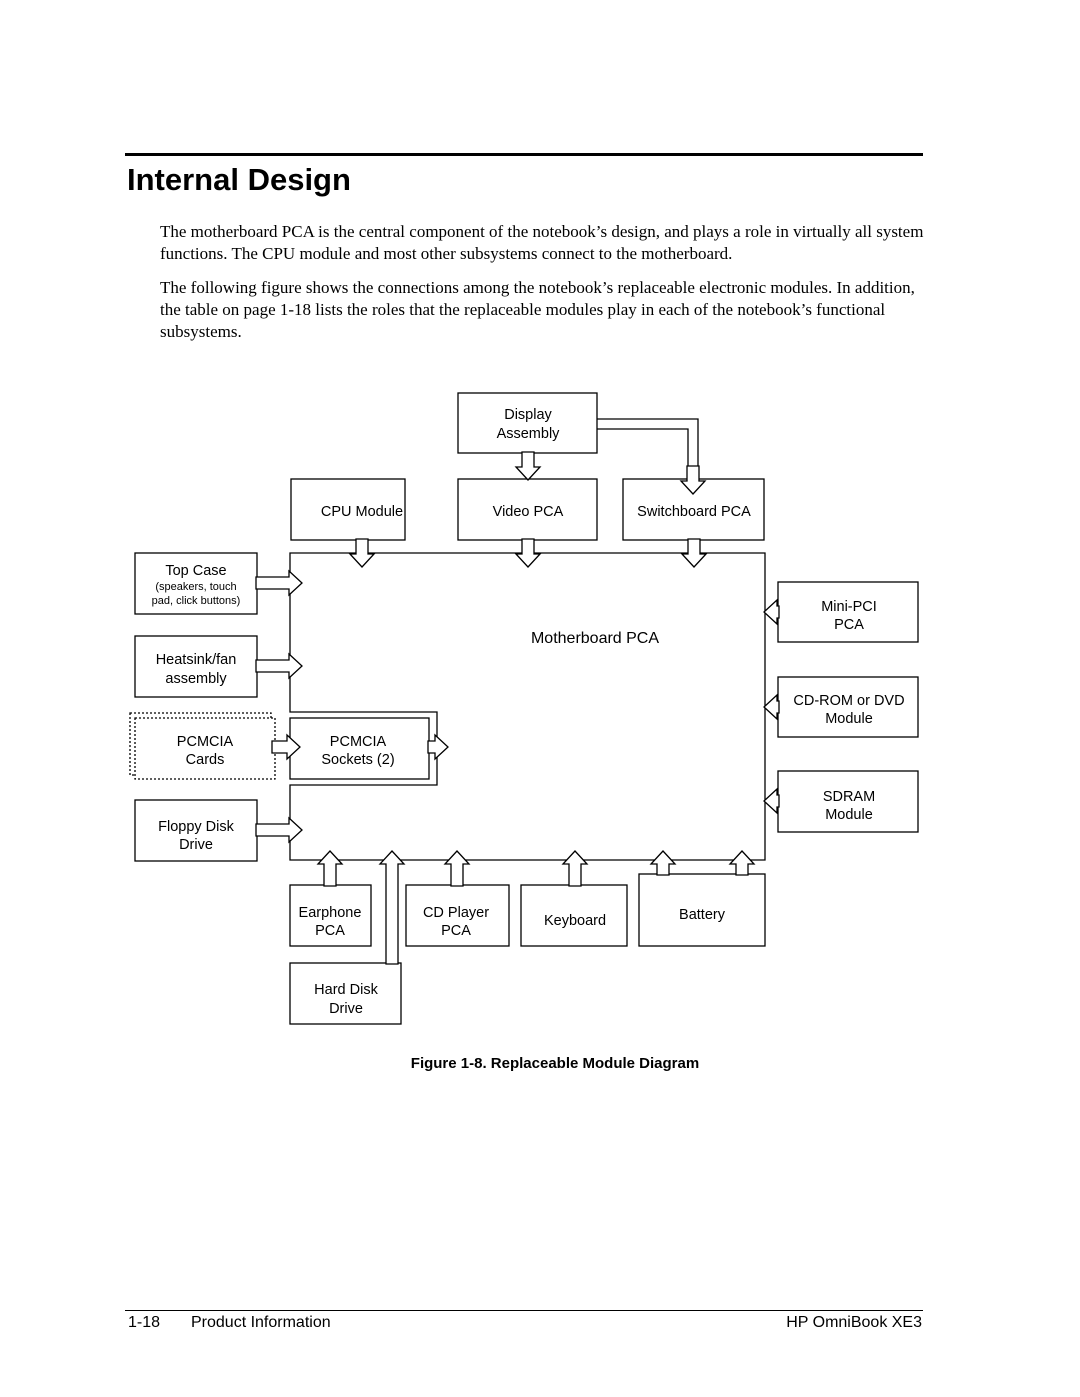 Image resolution: width=1080 pixels, height=1397 pixels. Describe the element at coordinates (196, 601) in the screenshot. I see `label-topcase-3: pad, click buttons)` at that location.